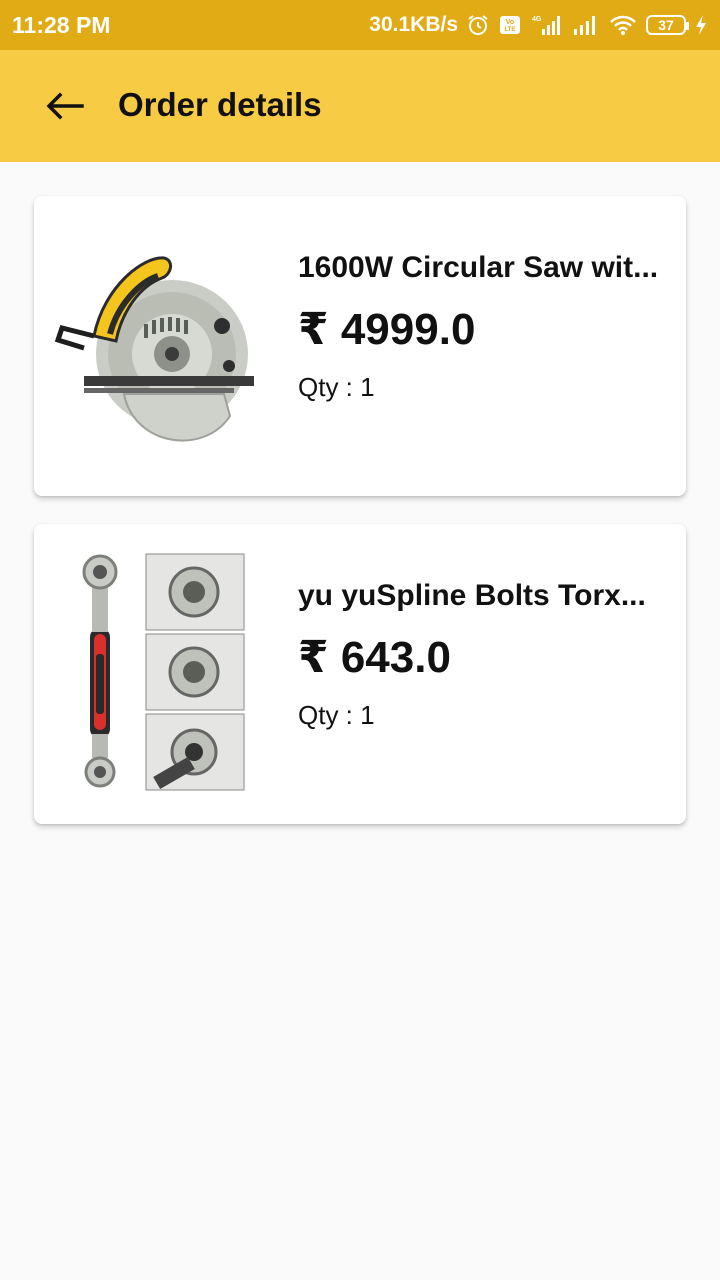 The height and width of the screenshot is (1280, 720). I want to click on product-price: ₹ 643.0, so click(374, 657).